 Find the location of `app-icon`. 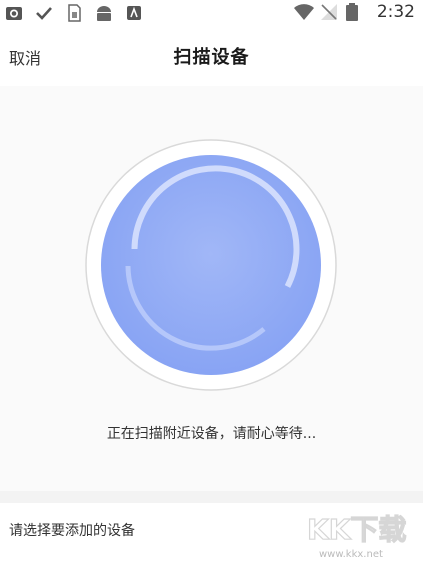

app-icon is located at coordinates (134, 13).